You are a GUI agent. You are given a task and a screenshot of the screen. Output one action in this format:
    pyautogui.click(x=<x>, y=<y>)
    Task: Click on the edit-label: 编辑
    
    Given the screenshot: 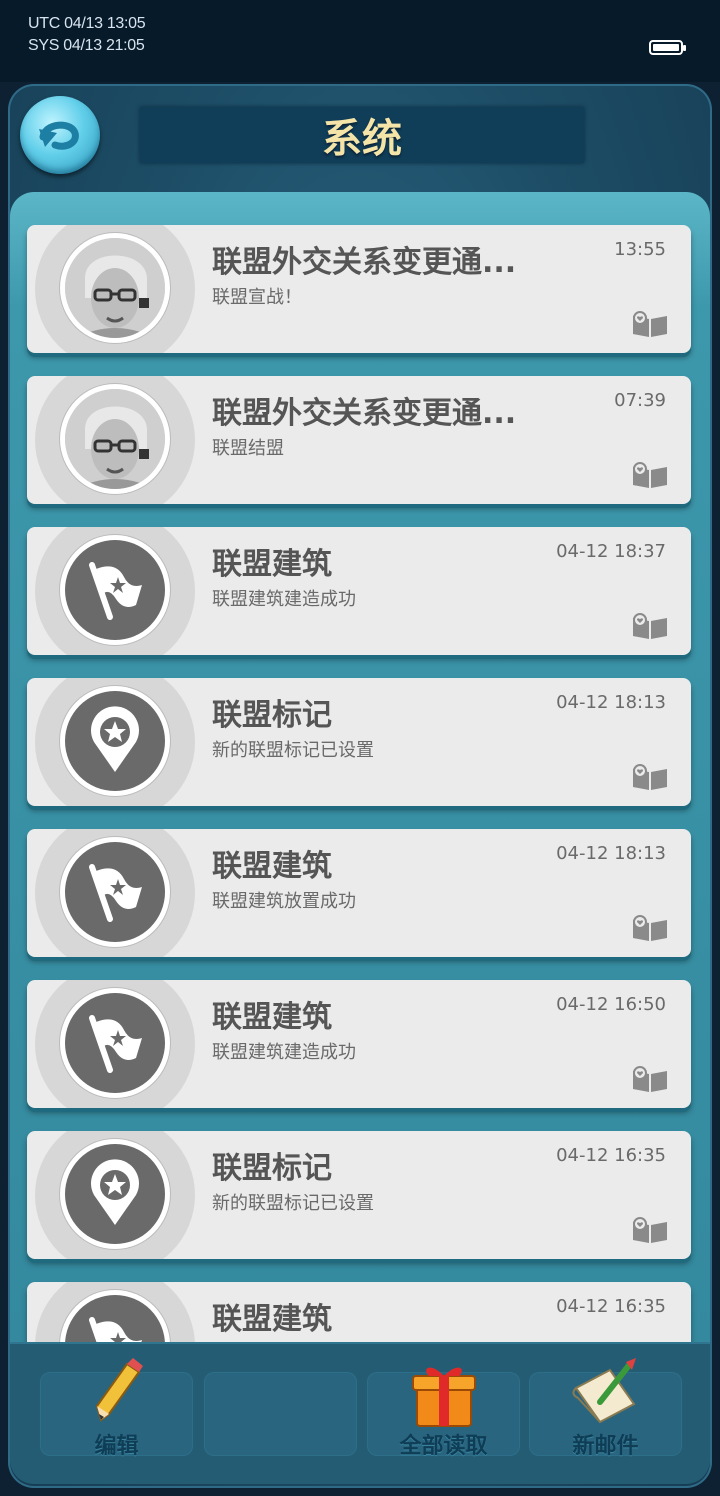 What is the action you would take?
    pyautogui.click(x=116, y=1446)
    